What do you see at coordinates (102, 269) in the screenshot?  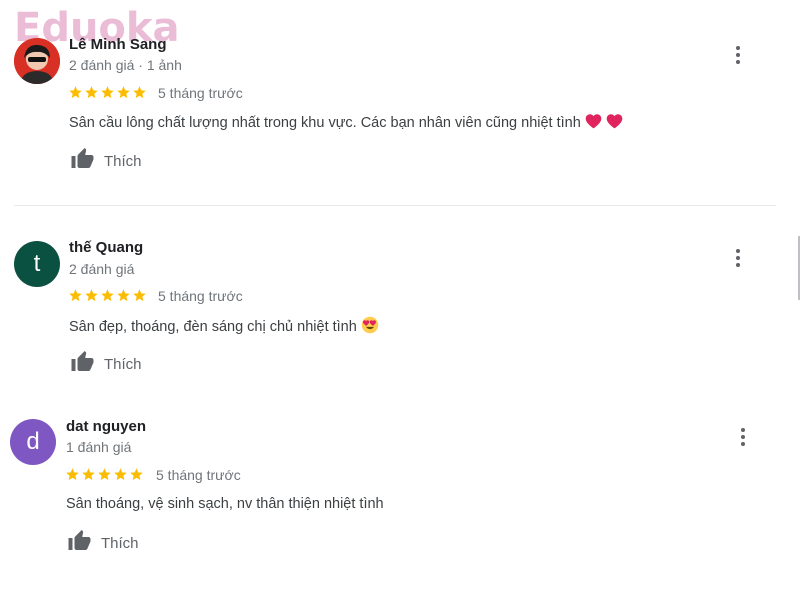 I see `reviewer-meta: 2 đánh giá` at bounding box center [102, 269].